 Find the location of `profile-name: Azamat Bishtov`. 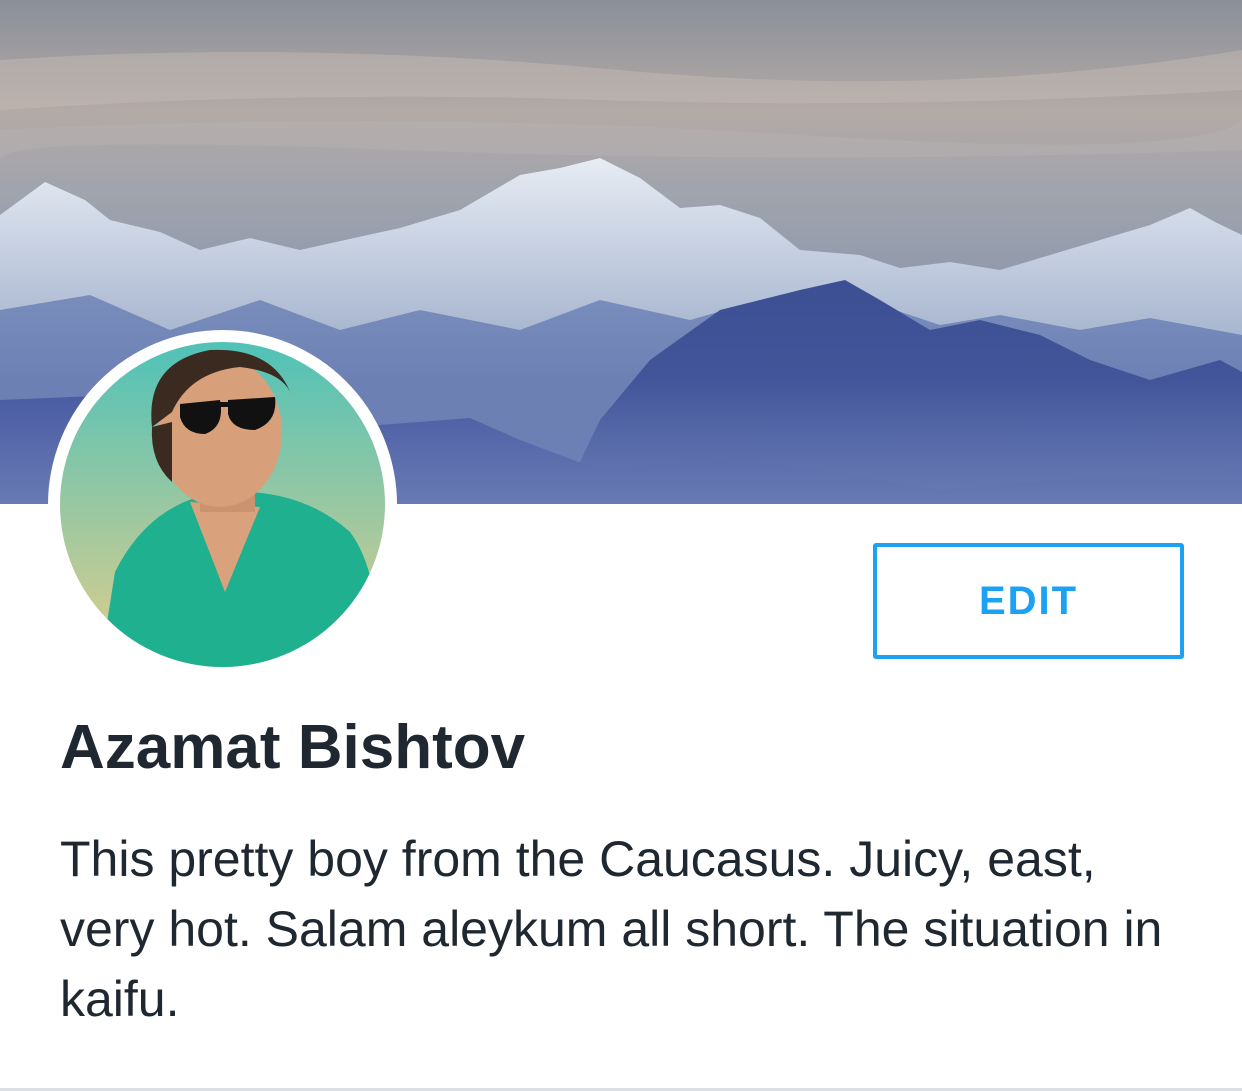

profile-name: Azamat Bishtov is located at coordinates (293, 747).